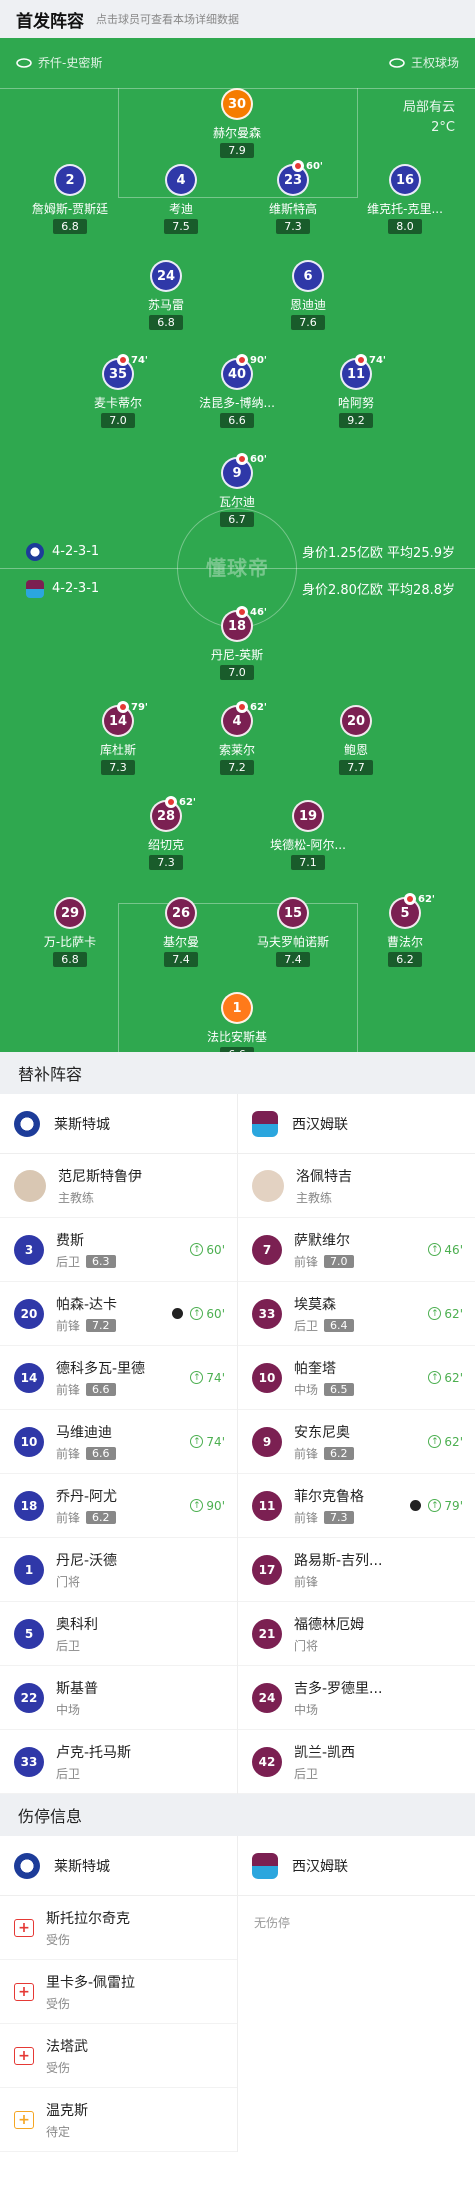  What do you see at coordinates (100, 1186) in the screenshot?
I see `home-coach-info: 范尼斯特鲁伊 主教练` at bounding box center [100, 1186].